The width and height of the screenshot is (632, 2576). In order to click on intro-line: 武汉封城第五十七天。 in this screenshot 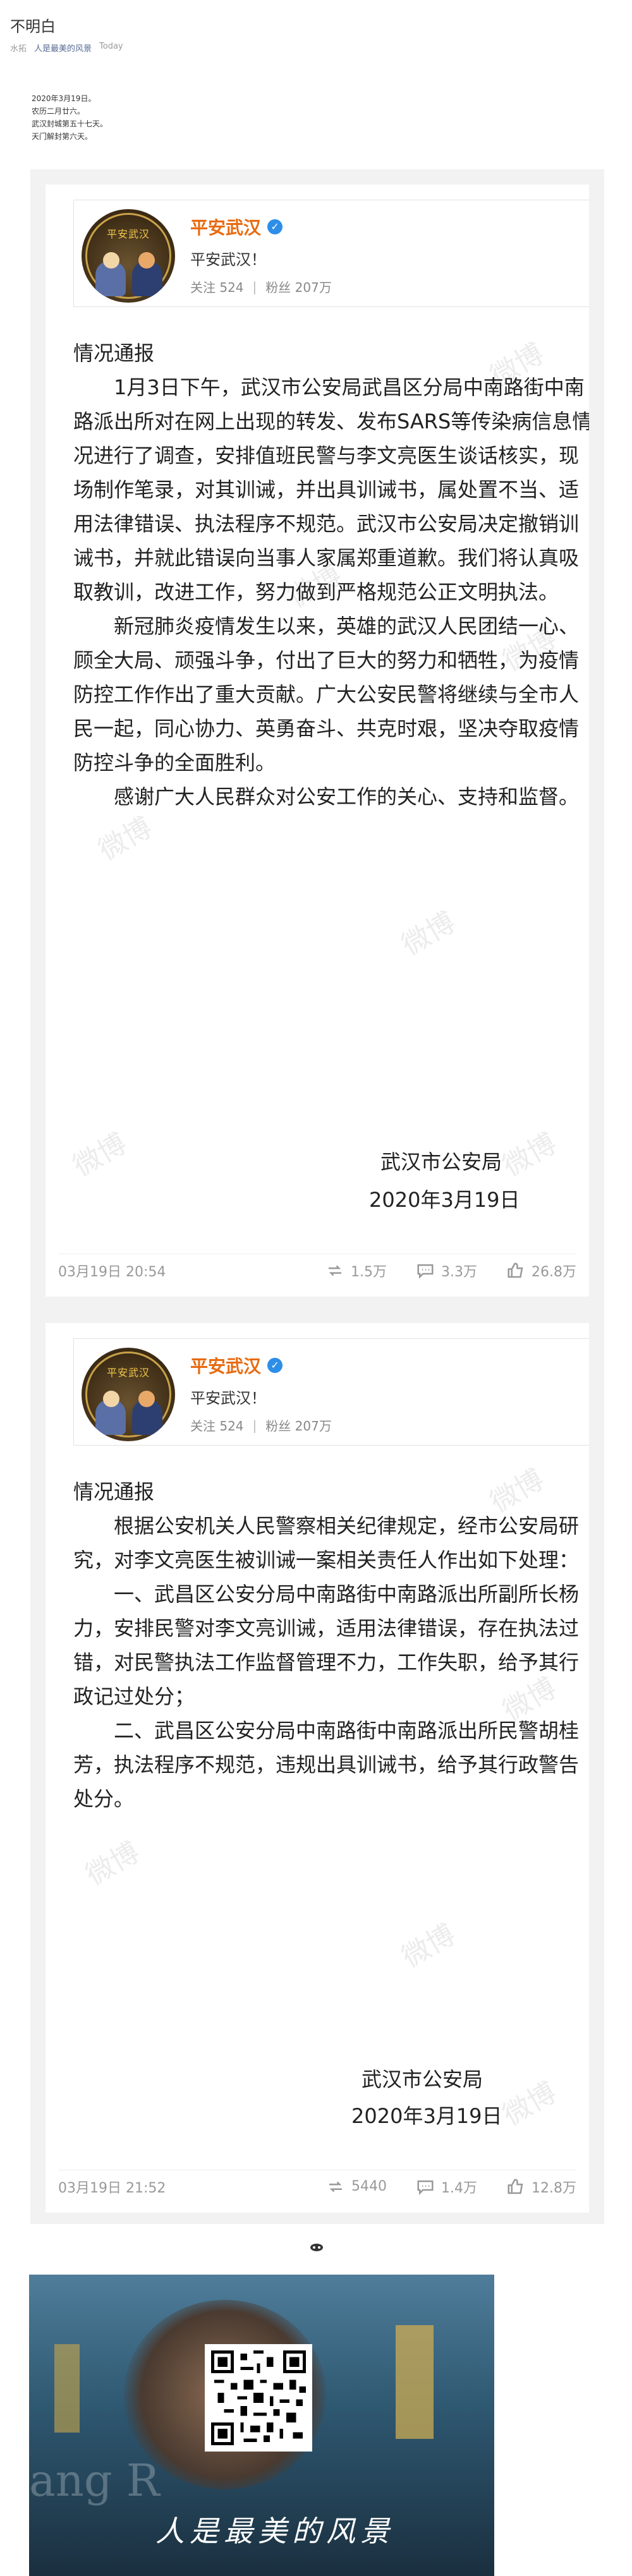, I will do `click(70, 123)`.